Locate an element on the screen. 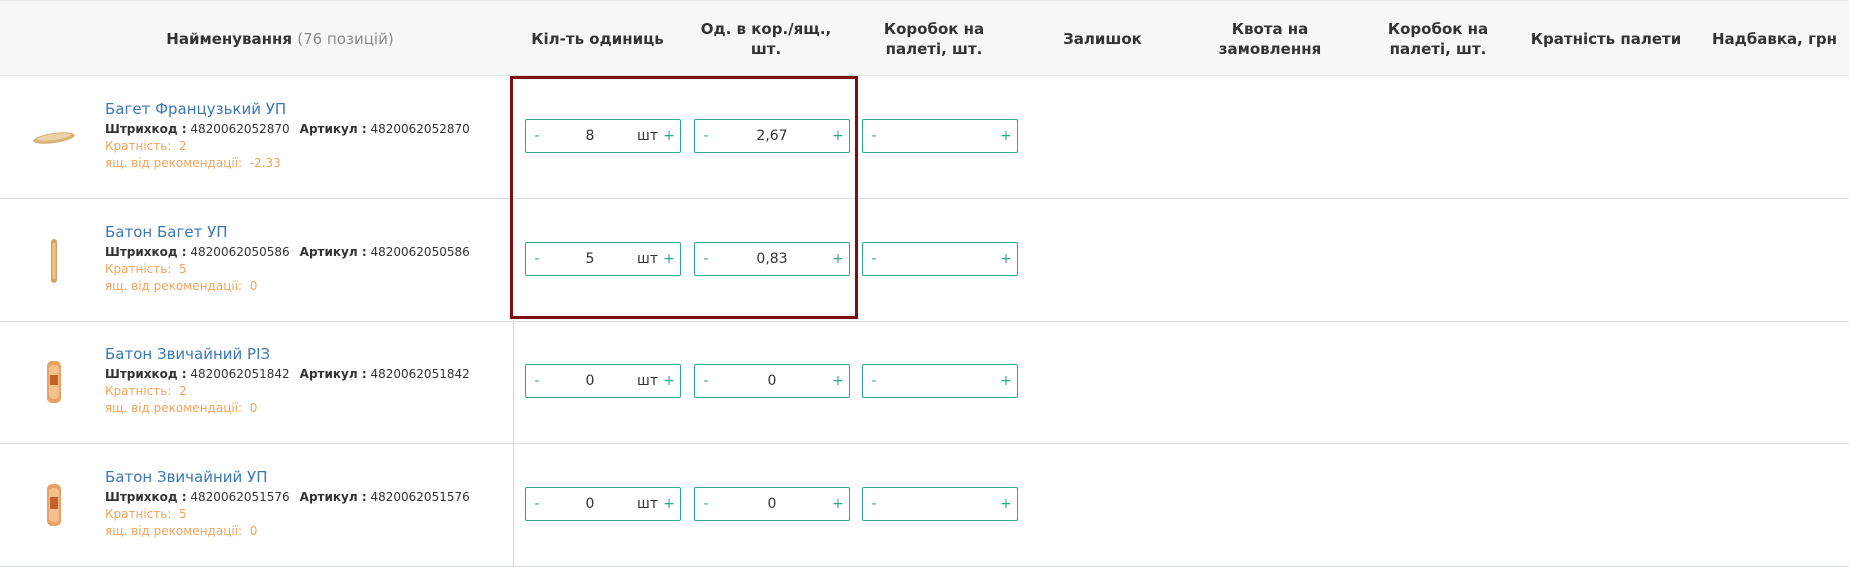  header-stock: Залишок is located at coordinates (1102, 39).